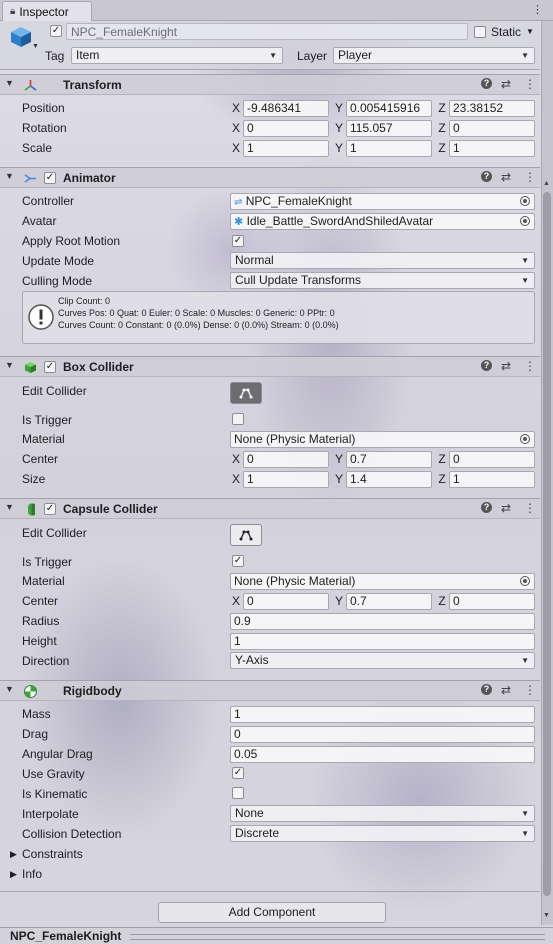 This screenshot has height=944, width=553. Describe the element at coordinates (389, 479) in the screenshot. I see `size-y-field: 1.4` at that location.